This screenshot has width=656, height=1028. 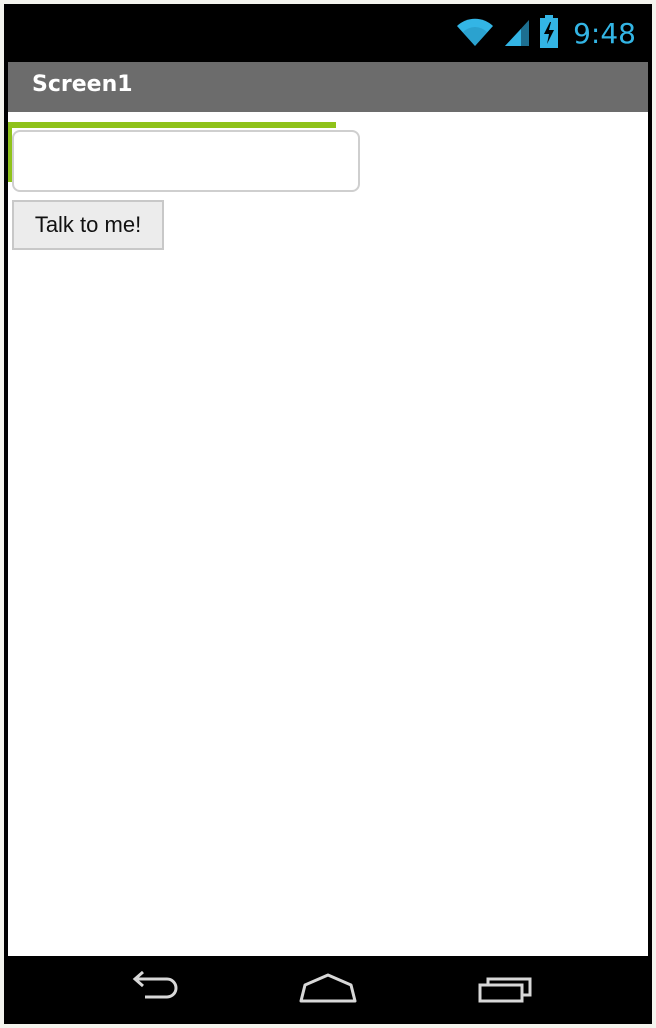 I want to click on back-button, so click(x=153, y=990).